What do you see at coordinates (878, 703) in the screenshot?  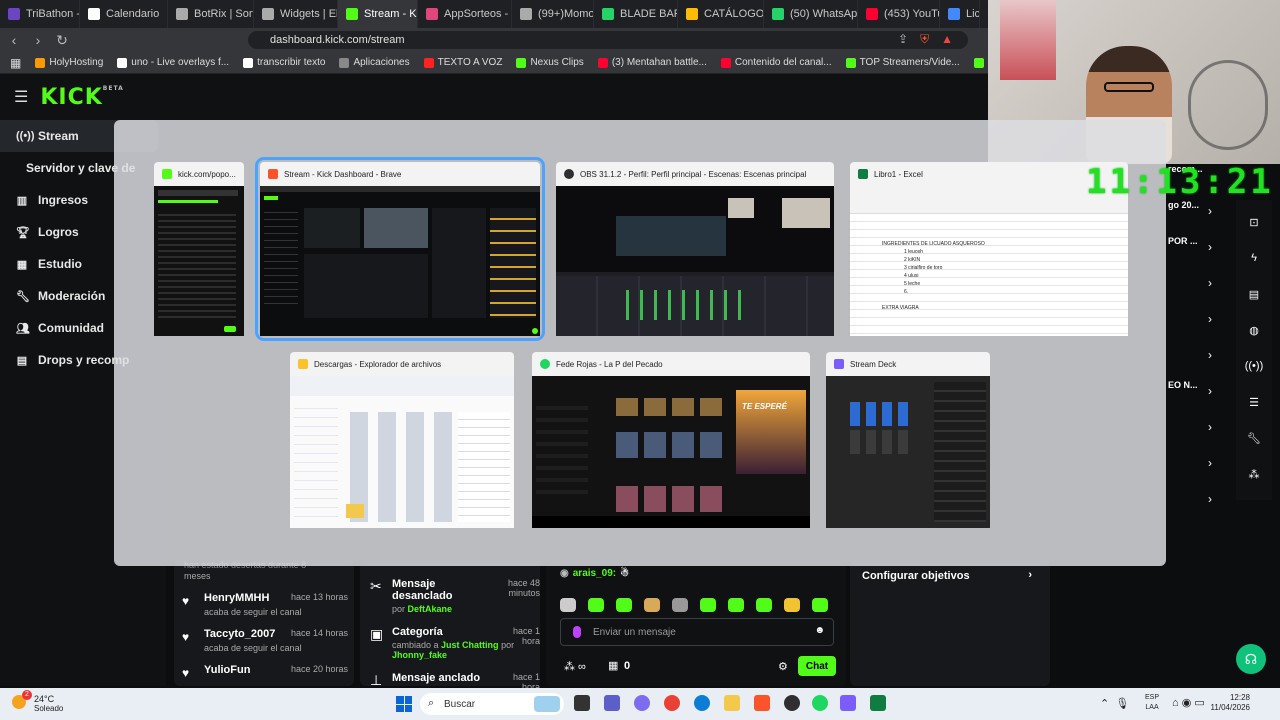 I see `excel-icon` at bounding box center [878, 703].